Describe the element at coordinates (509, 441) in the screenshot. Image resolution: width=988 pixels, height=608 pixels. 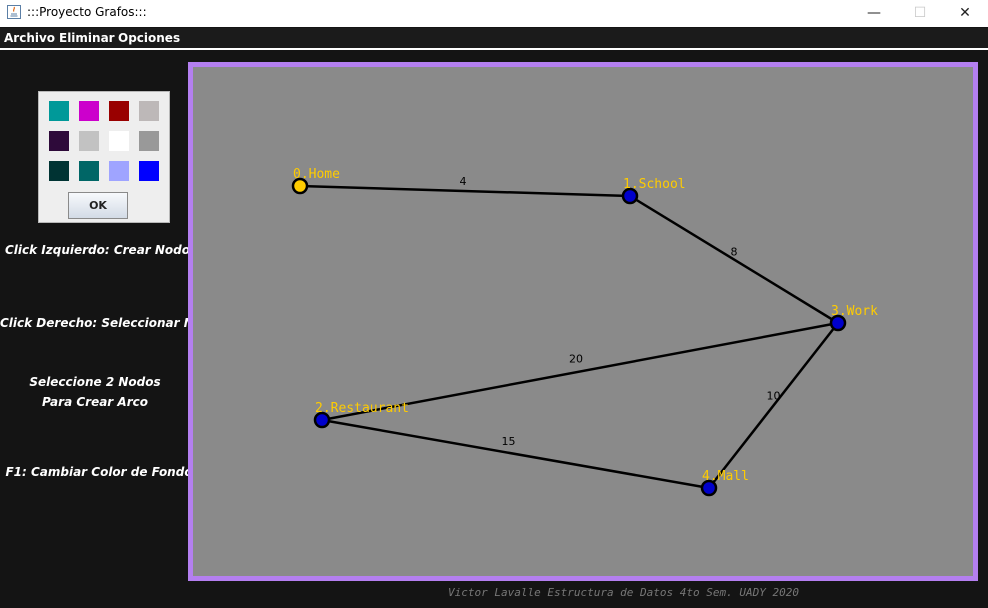
I see `edge-weight-label: 15` at that location.